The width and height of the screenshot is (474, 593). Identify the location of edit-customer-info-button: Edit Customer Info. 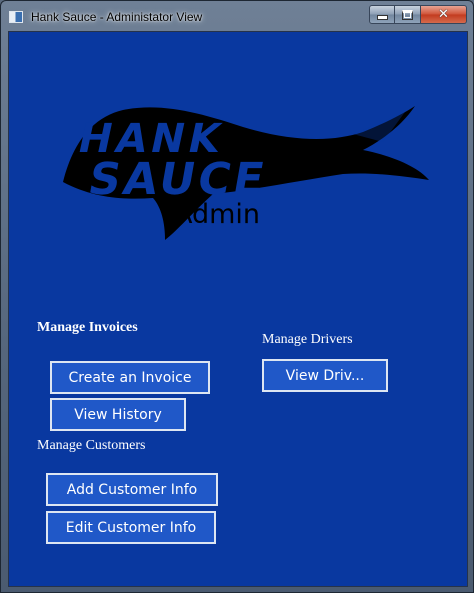
(131, 527).